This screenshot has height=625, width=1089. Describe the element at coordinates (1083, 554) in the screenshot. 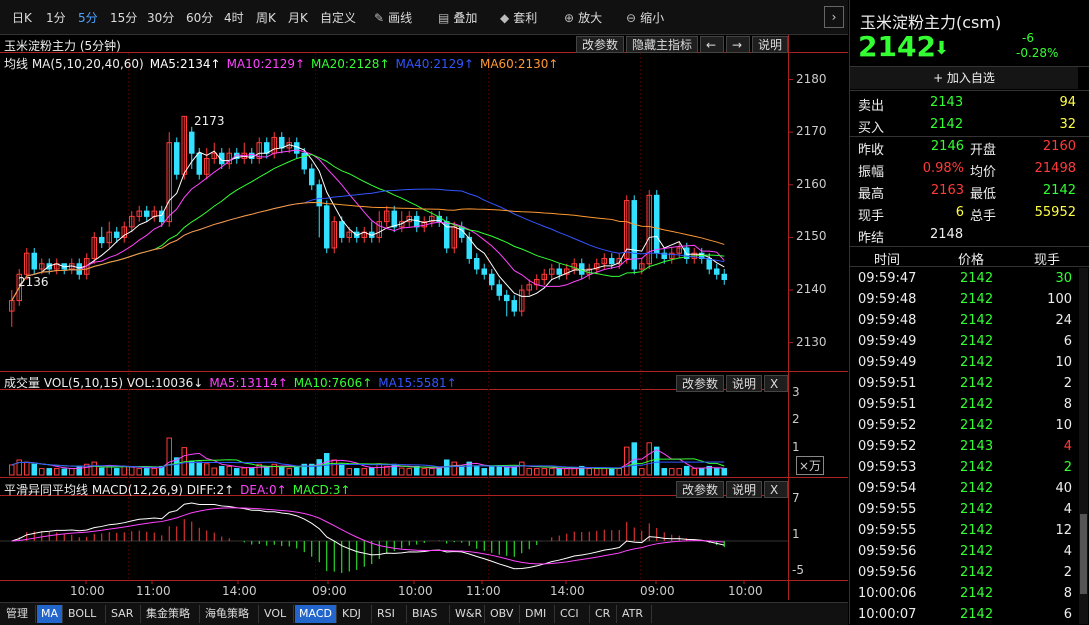

I see `scrollbar-thumb` at that location.